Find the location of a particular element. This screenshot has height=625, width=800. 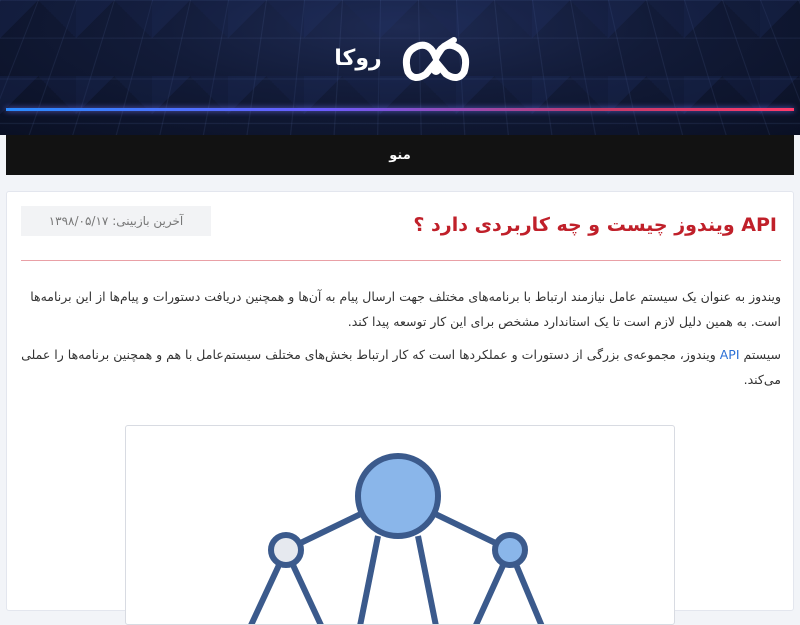

header-accent-line is located at coordinates (400, 109).